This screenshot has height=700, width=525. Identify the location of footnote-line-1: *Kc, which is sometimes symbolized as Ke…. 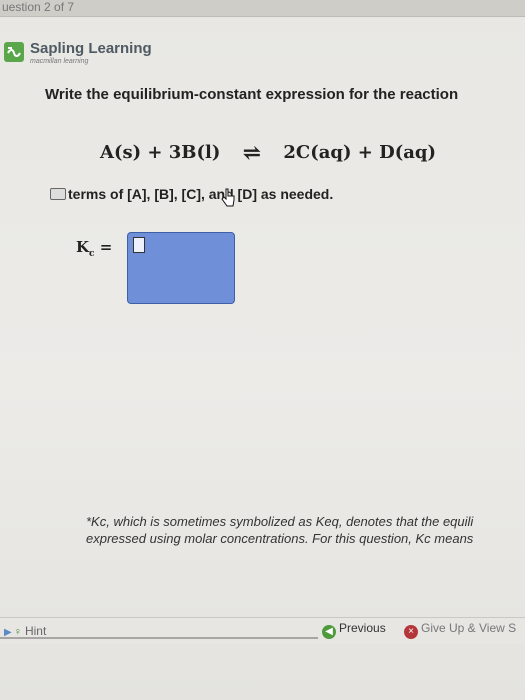
(280, 521).